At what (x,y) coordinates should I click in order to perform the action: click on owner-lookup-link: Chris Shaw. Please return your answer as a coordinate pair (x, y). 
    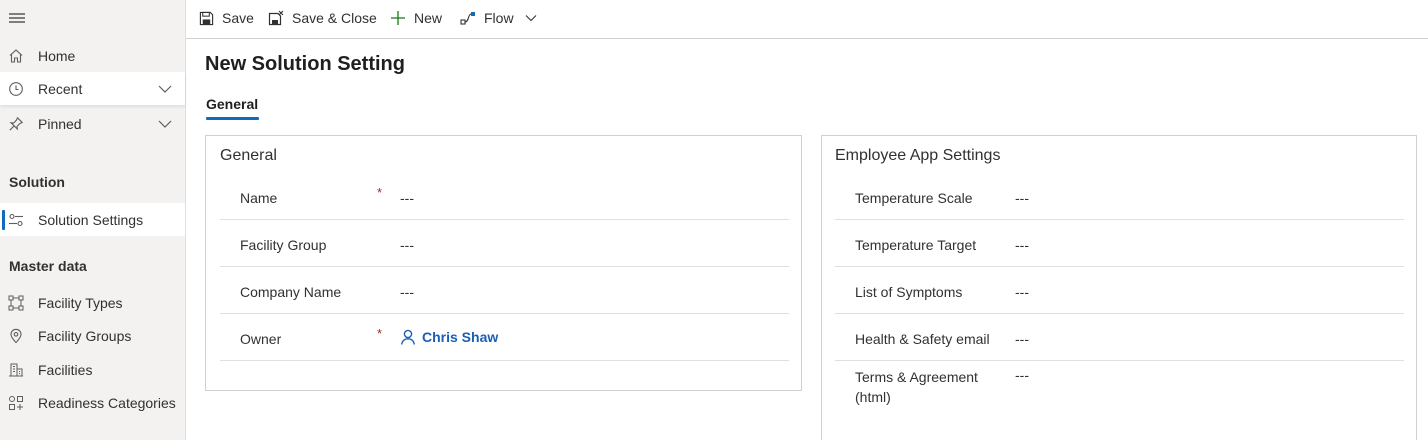
    Looking at the image, I should click on (449, 337).